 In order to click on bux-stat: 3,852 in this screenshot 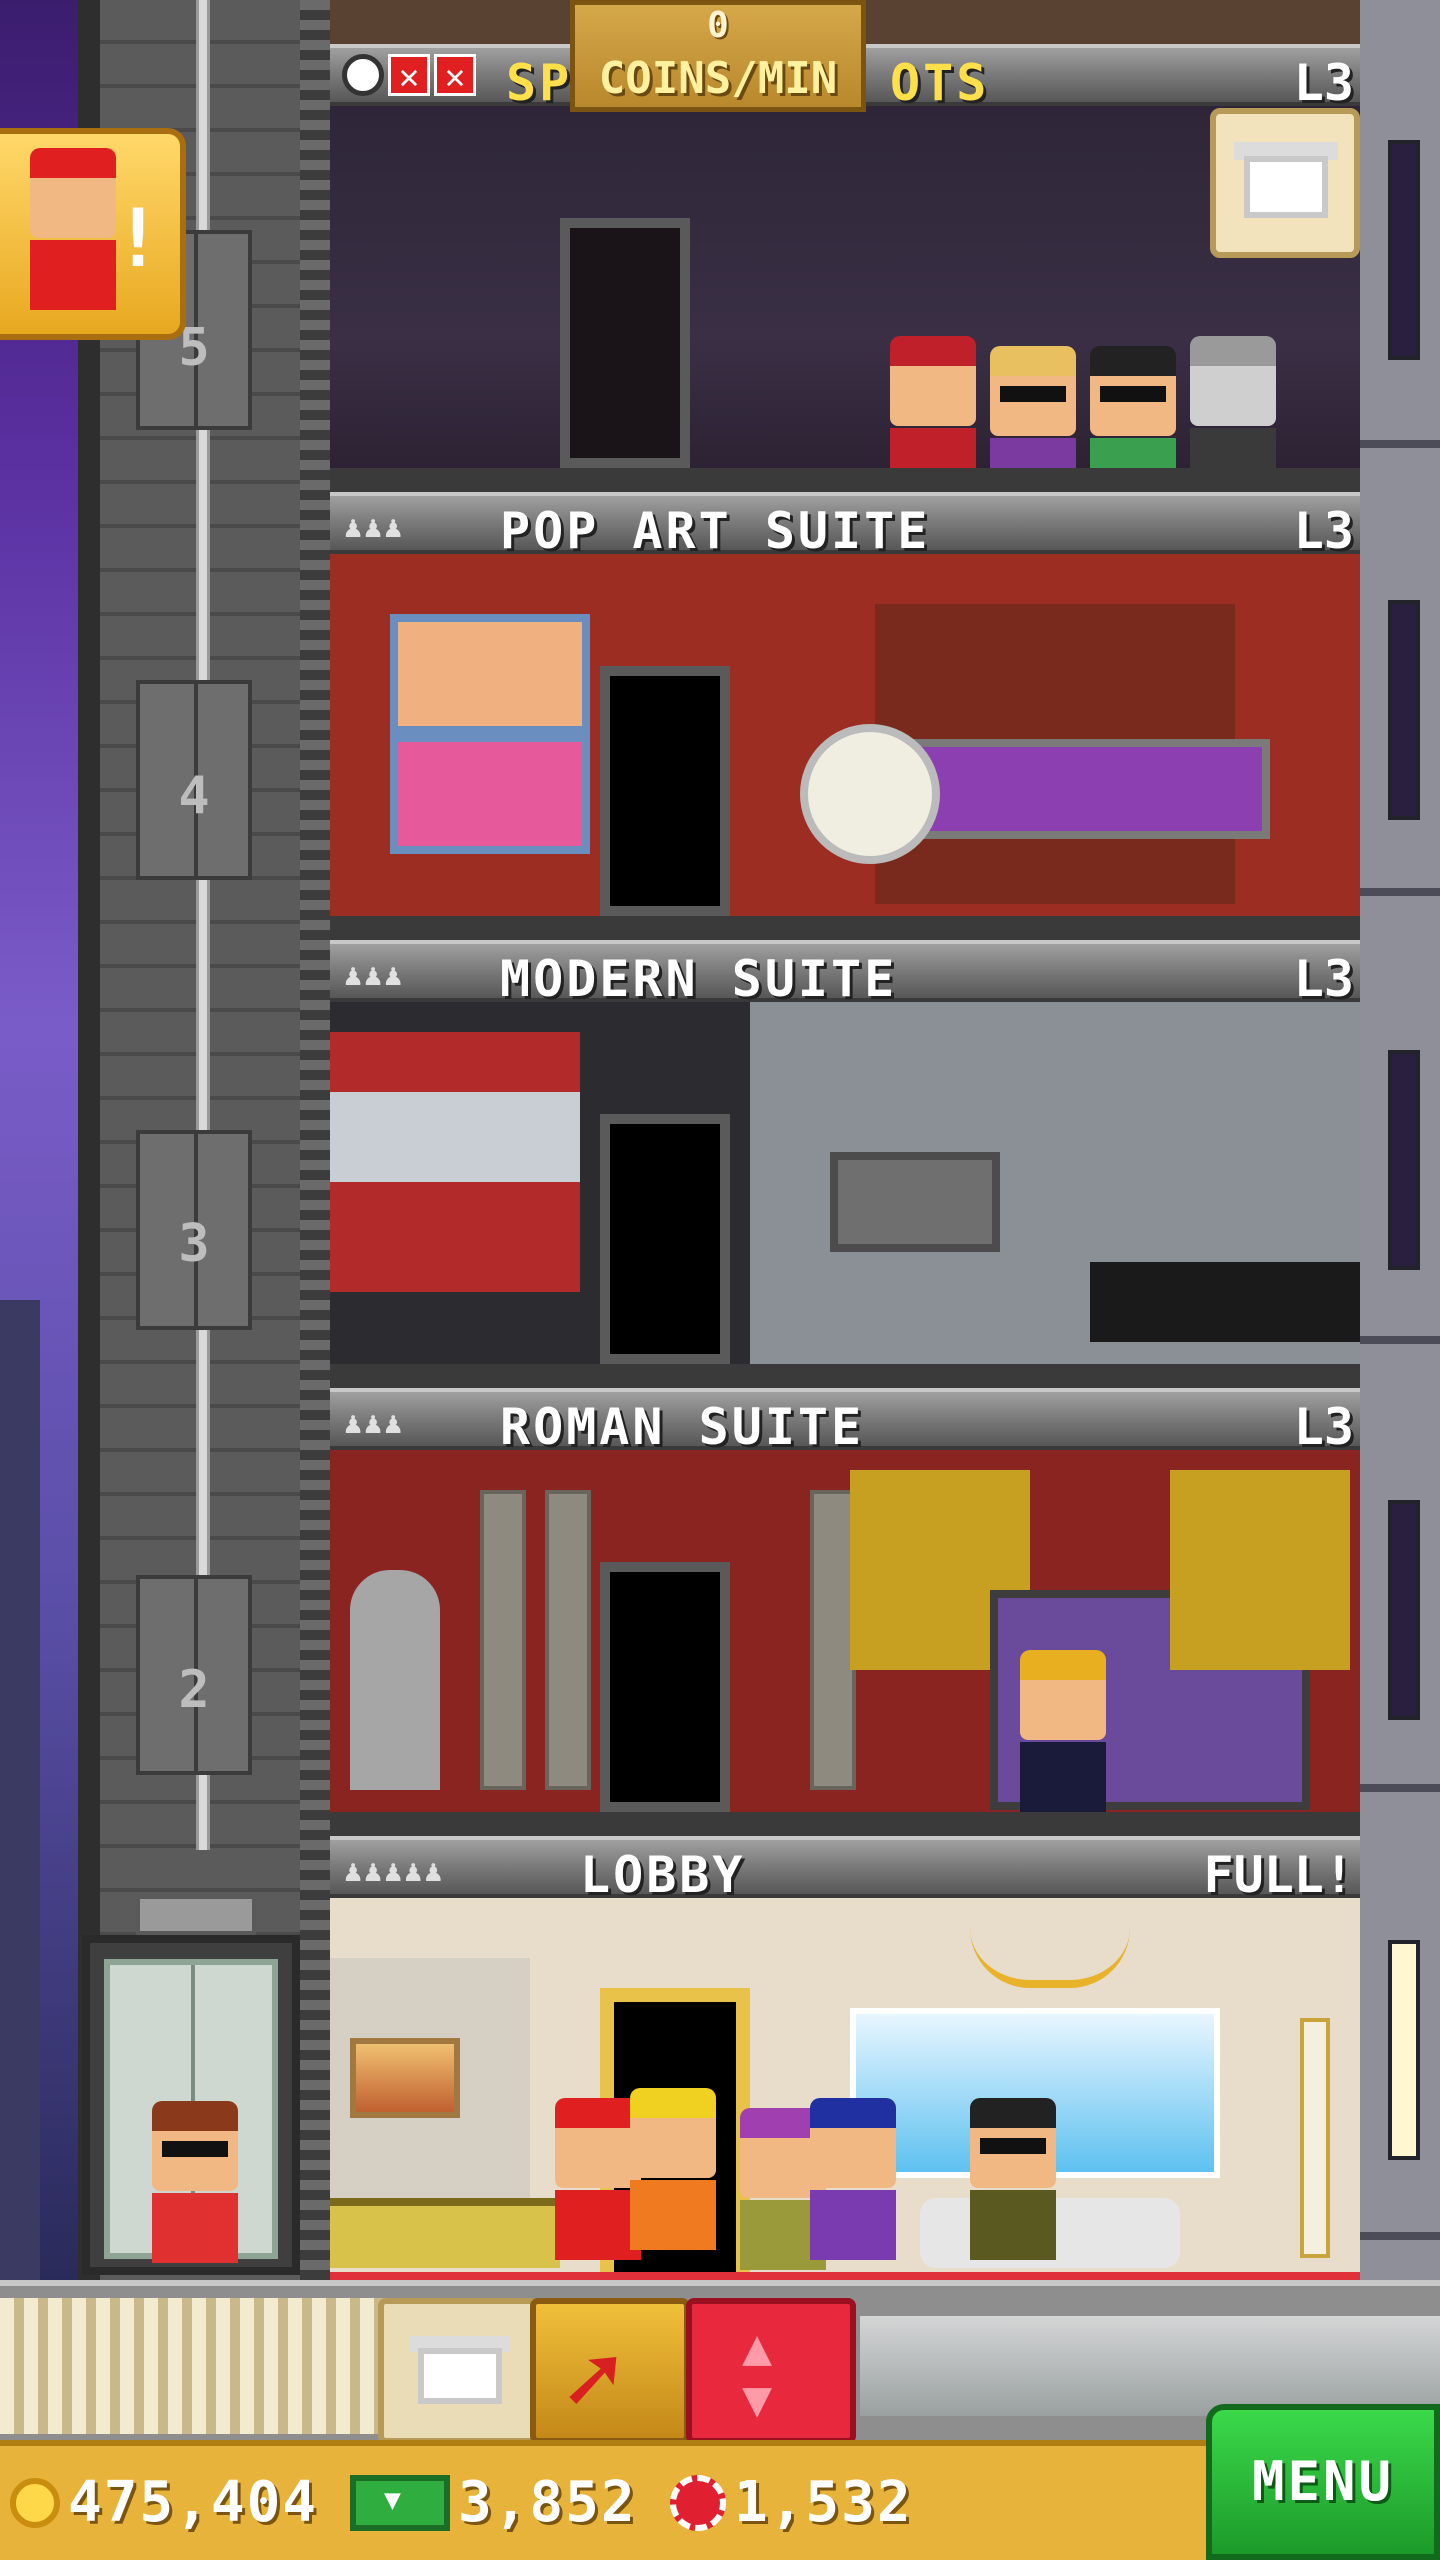, I will do `click(493, 2502)`.